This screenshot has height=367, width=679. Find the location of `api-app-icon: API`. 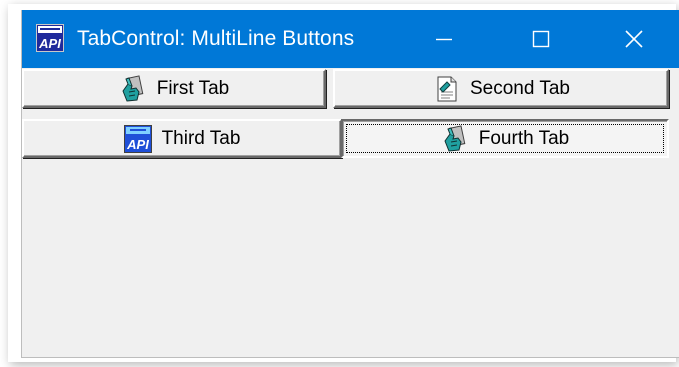

api-app-icon: API is located at coordinates (50, 38).